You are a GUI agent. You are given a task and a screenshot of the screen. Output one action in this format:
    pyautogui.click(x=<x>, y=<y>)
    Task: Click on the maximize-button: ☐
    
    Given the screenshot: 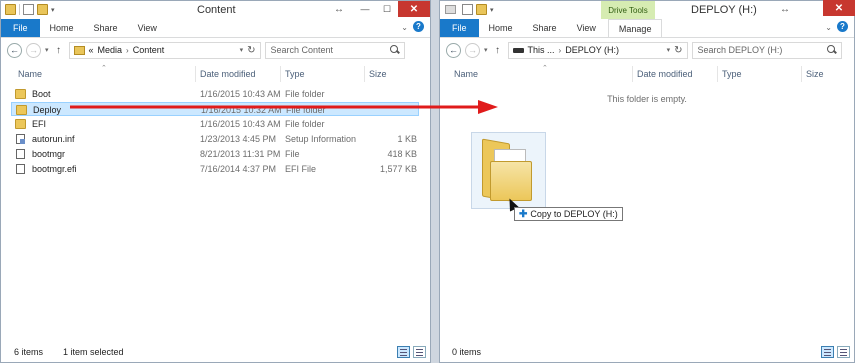 What is the action you would take?
    pyautogui.click(x=387, y=9)
    